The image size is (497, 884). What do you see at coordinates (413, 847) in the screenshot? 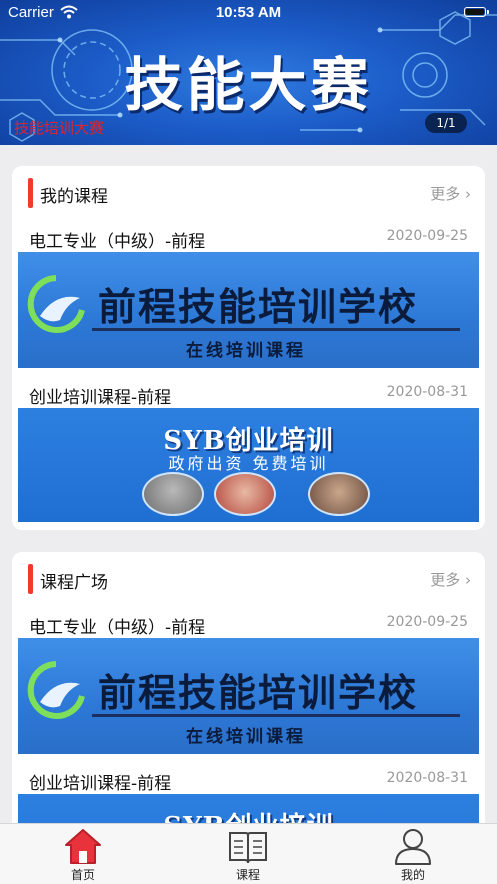
I see `user-icon` at bounding box center [413, 847].